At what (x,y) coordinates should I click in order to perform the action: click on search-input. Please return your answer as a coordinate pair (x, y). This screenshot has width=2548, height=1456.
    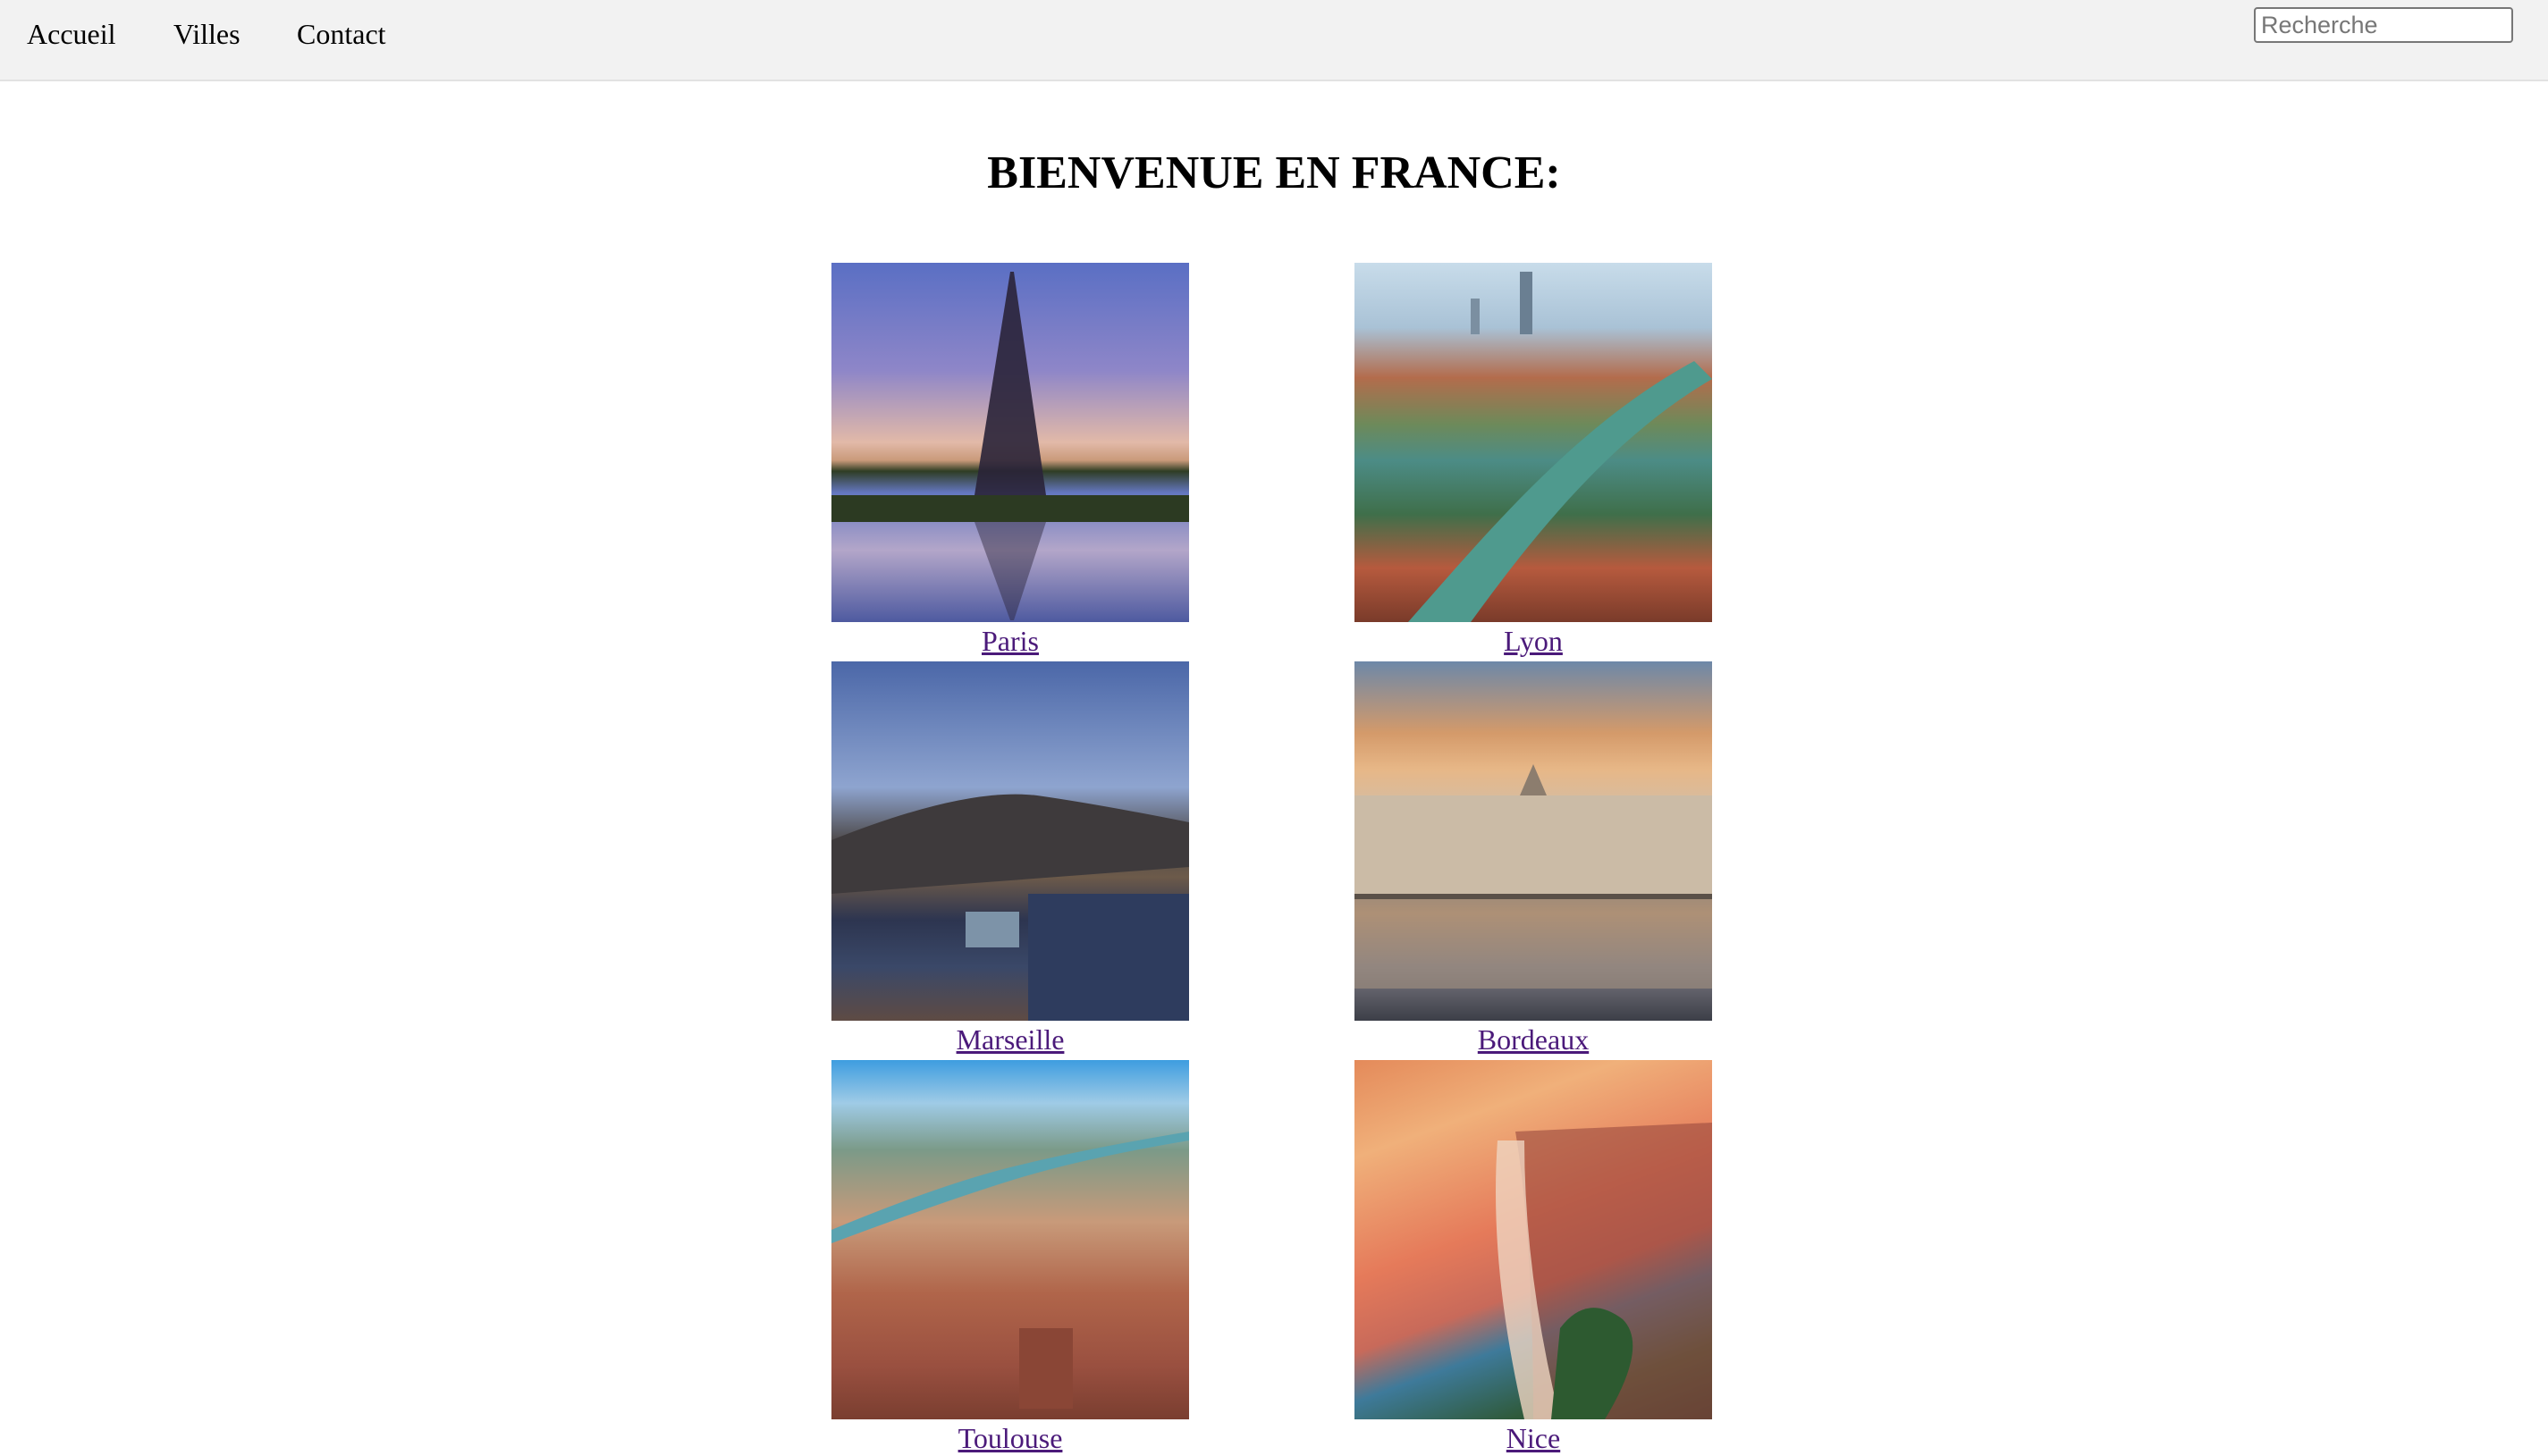
    Looking at the image, I should click on (2383, 25).